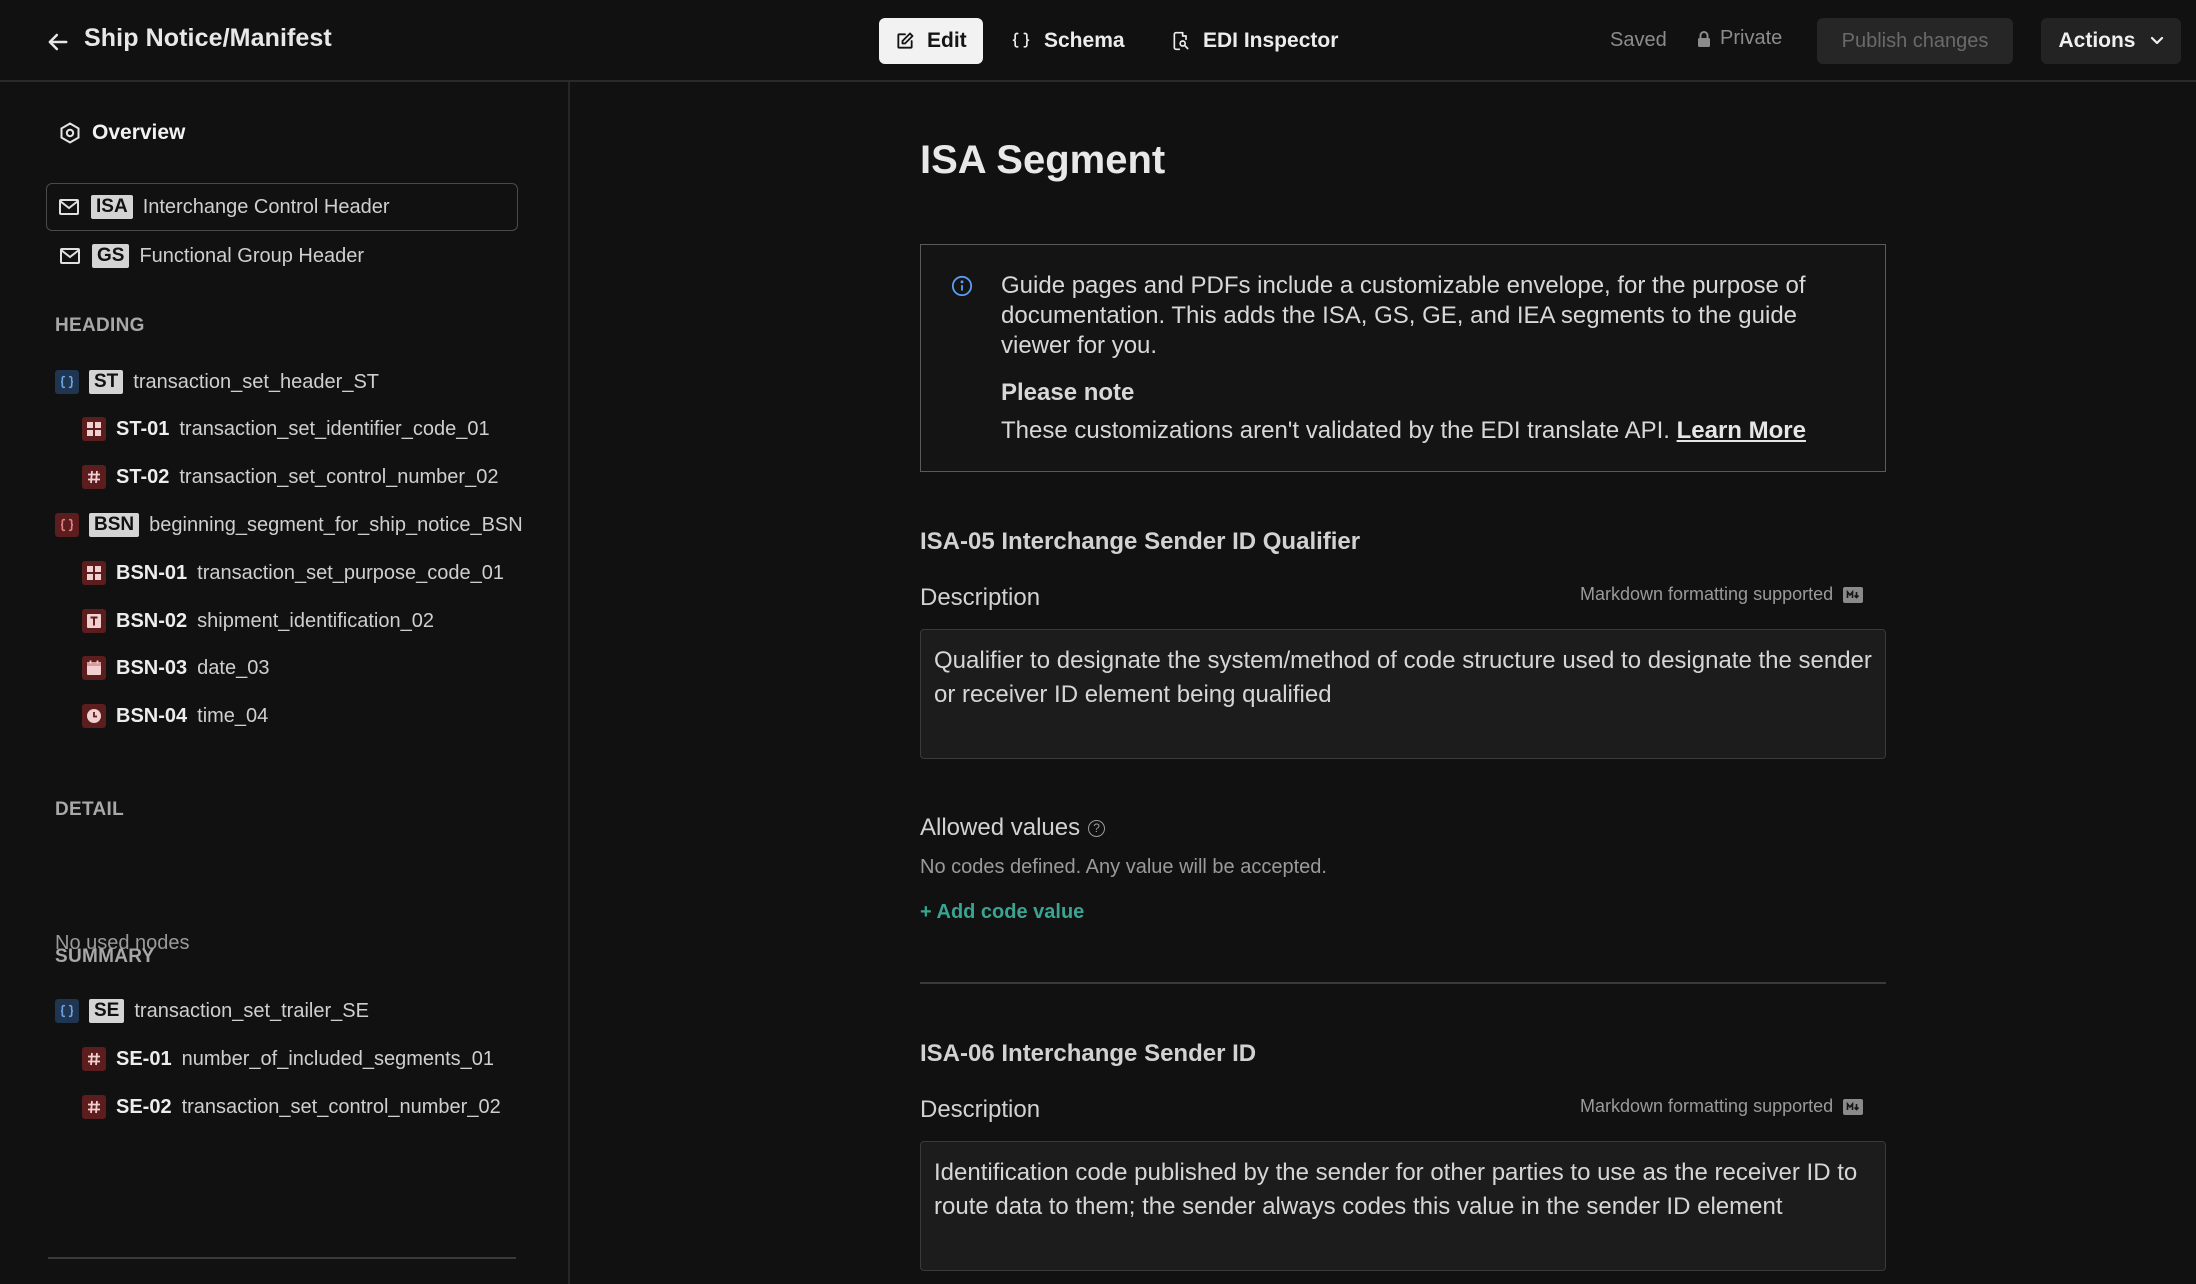 This screenshot has height=1284, width=2196. I want to click on sidebar-item-st-02: ST-02 transaction_set_control_number_02, so click(300, 477).